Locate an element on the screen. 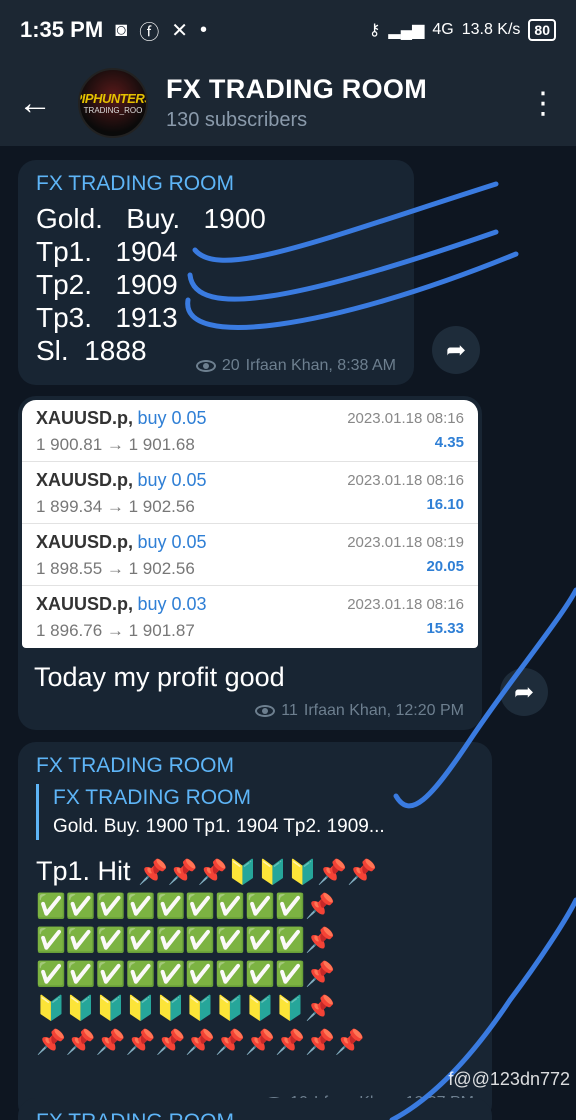  trade-prices: 1 899.34 → 1 902.56 is located at coordinates (115, 506).